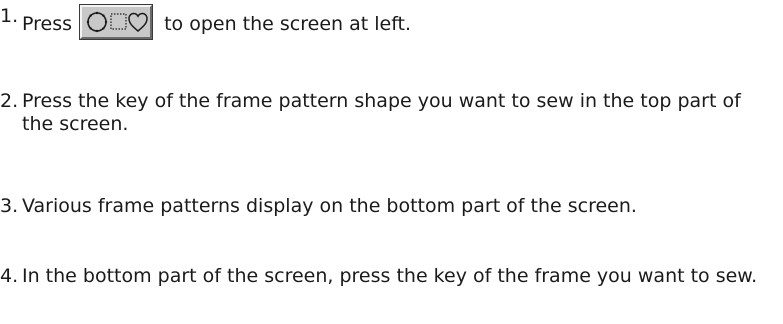 This screenshot has width=783, height=324. I want to click on step-text-before: Press, so click(47, 24).